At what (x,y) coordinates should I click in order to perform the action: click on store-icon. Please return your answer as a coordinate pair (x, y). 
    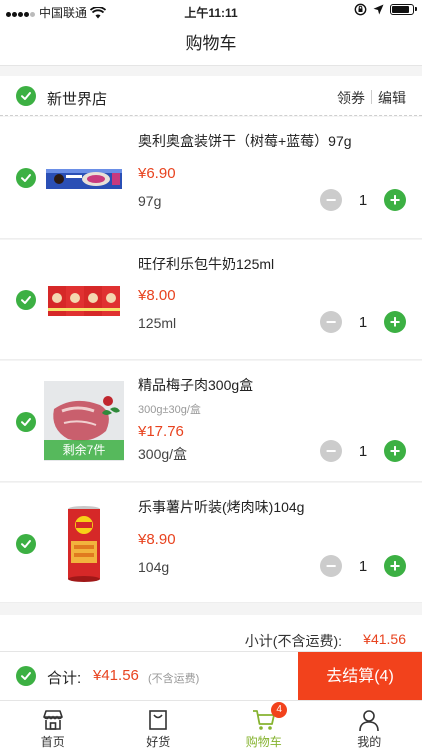
    Looking at the image, I should click on (52, 720).